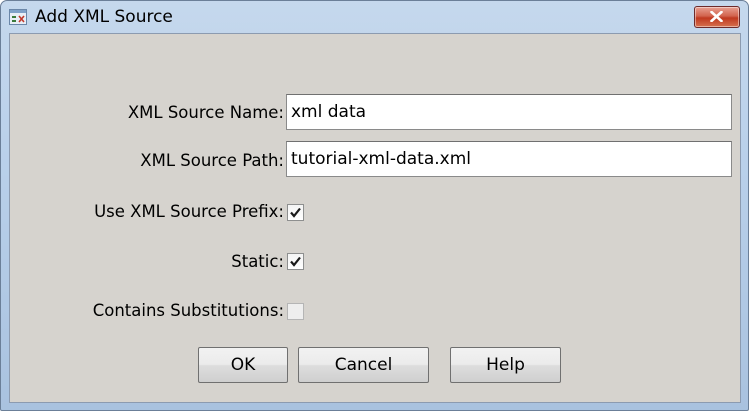  What do you see at coordinates (257, 261) in the screenshot?
I see `static-label: Static:` at bounding box center [257, 261].